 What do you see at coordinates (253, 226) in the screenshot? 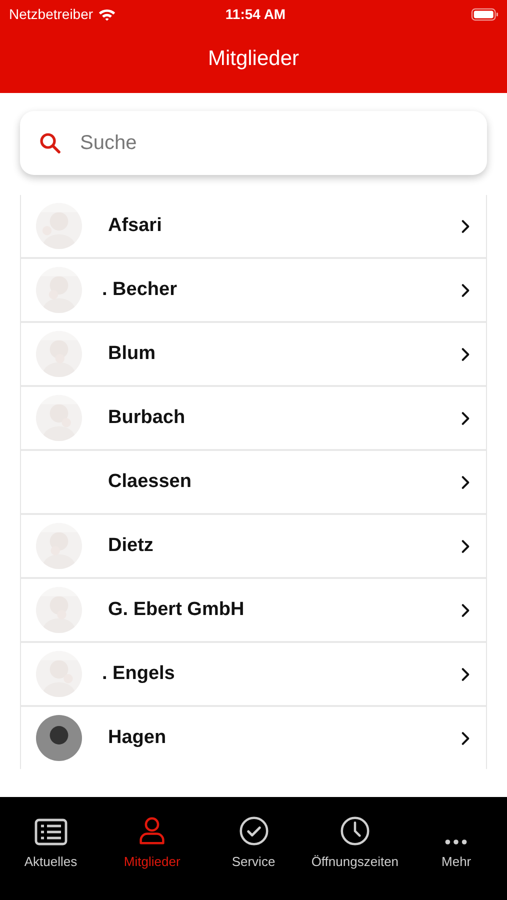
I see `member-row: Afsari` at bounding box center [253, 226].